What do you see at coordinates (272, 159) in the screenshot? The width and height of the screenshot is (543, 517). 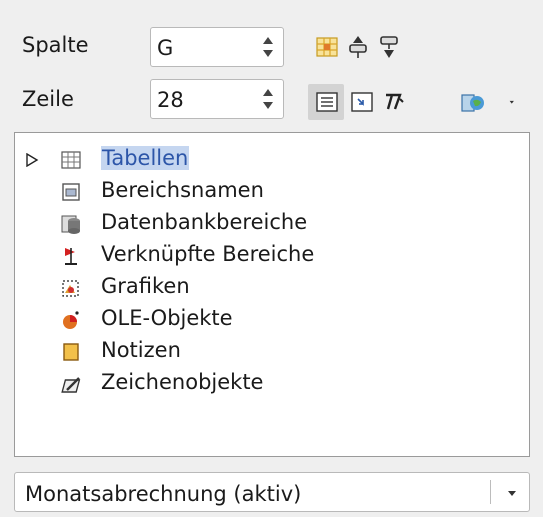 I see `tree-row-tables: Tabellen` at bounding box center [272, 159].